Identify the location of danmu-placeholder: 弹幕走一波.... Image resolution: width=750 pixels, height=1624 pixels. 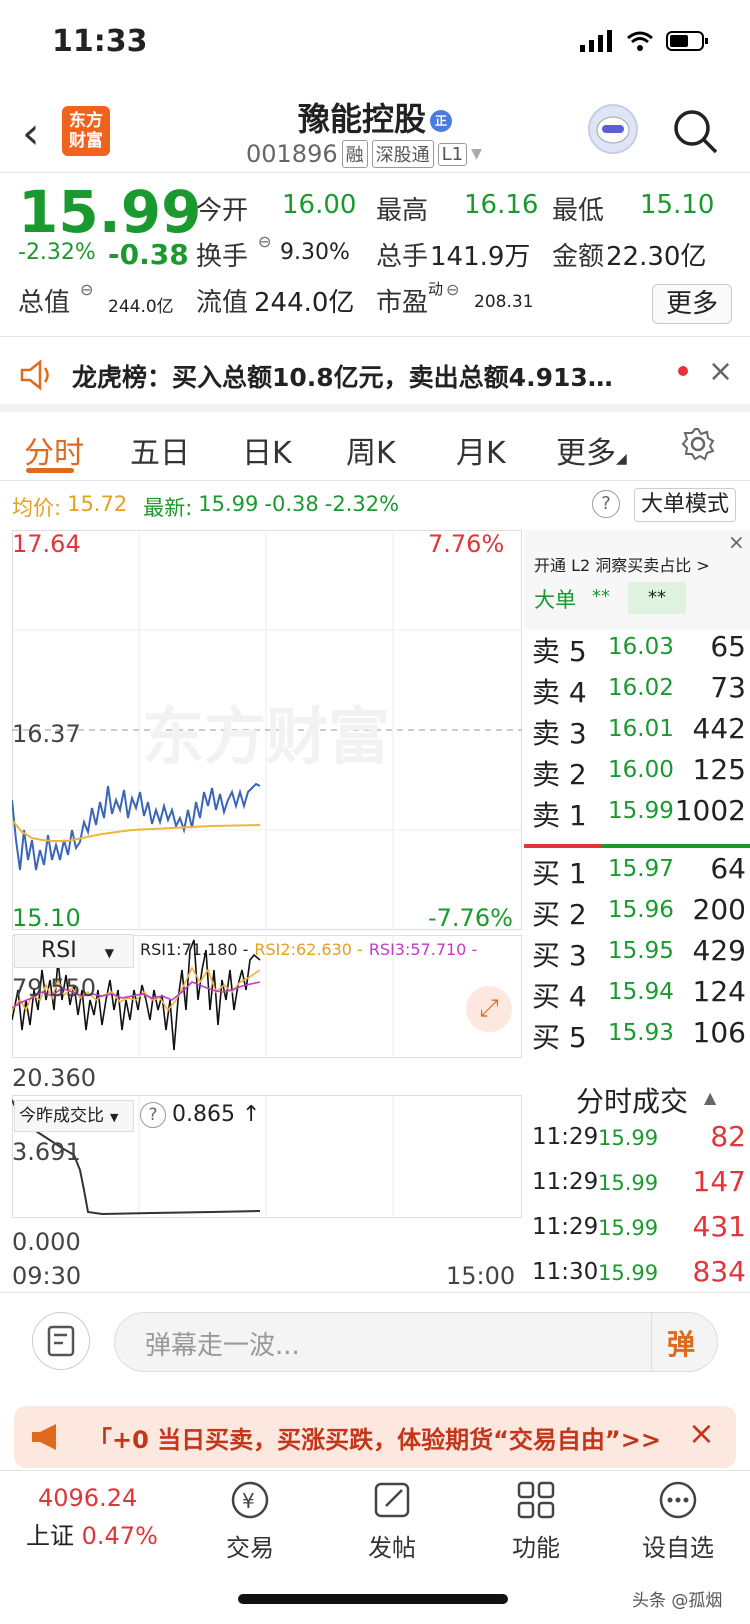
(222, 1346).